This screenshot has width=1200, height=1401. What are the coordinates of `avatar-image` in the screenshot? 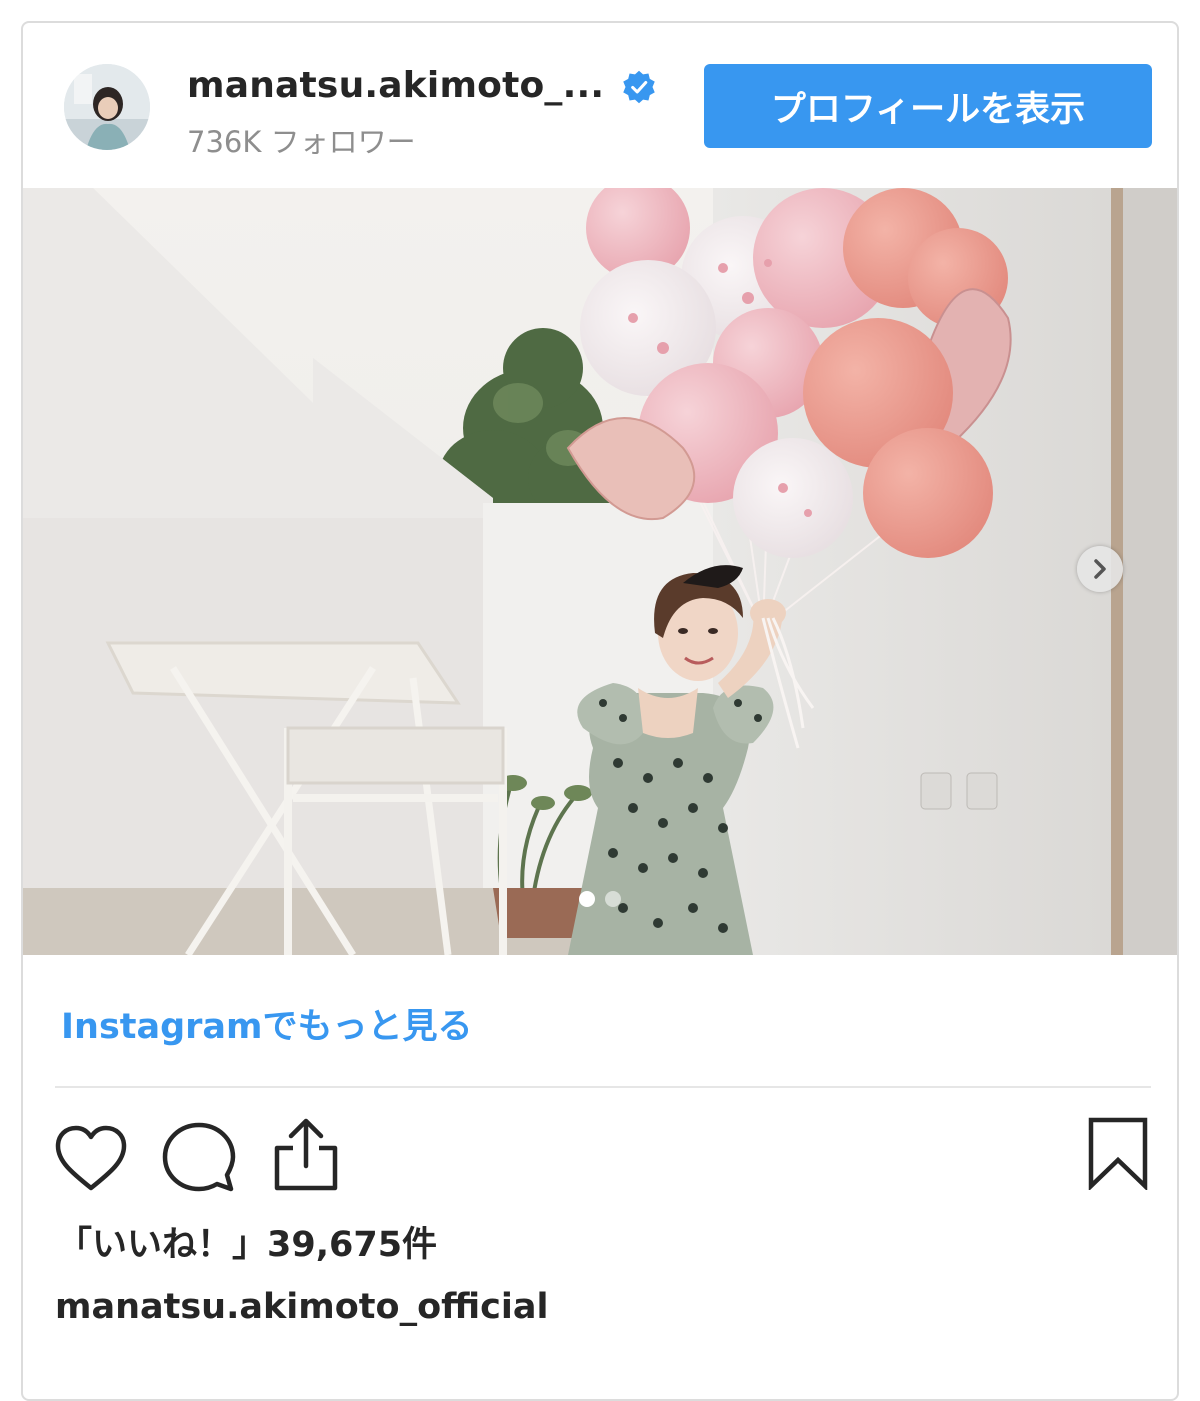 It's located at (107, 107).